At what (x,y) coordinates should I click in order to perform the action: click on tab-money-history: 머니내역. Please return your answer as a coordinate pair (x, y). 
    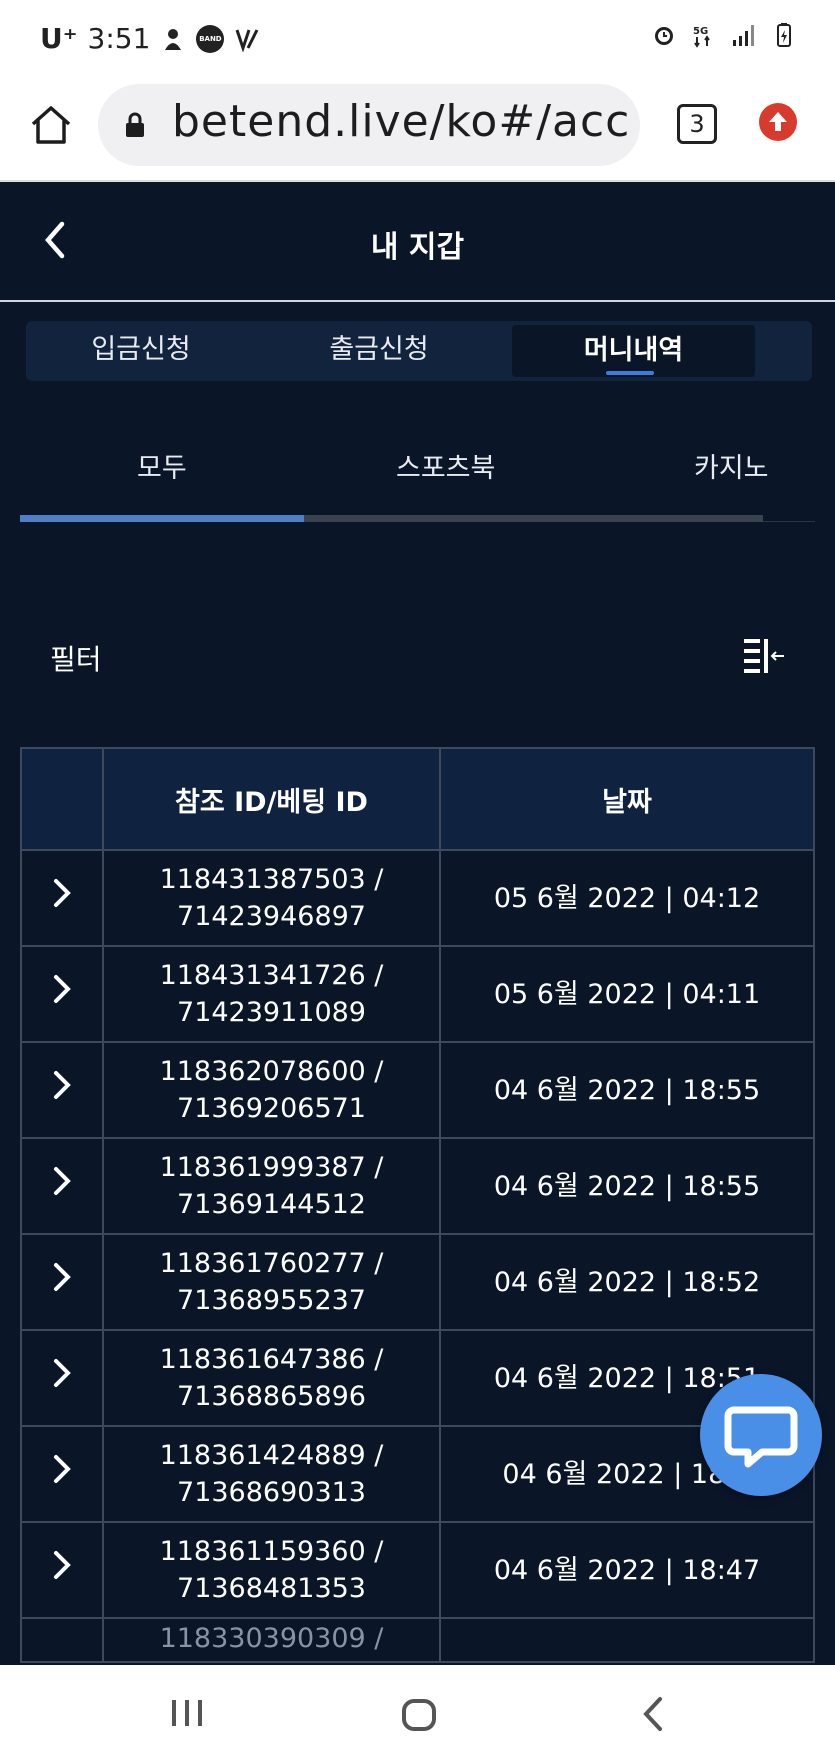
    Looking at the image, I should click on (633, 351).